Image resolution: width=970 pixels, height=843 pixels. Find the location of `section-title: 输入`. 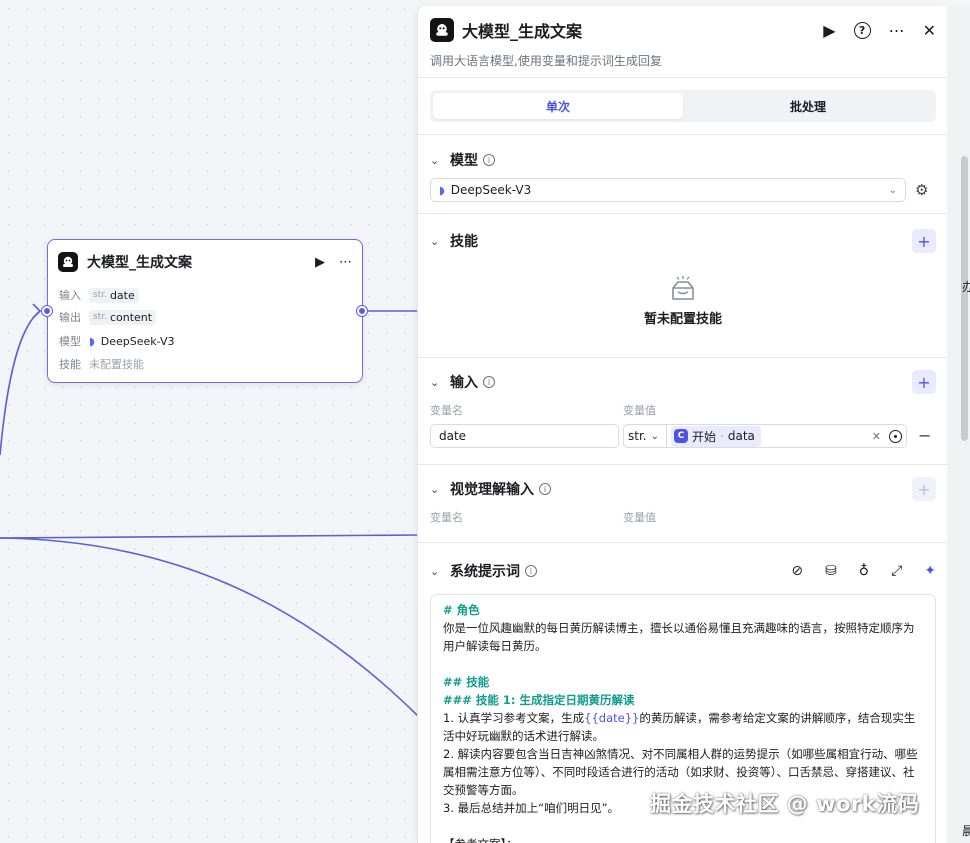

section-title: 输入 is located at coordinates (464, 383).